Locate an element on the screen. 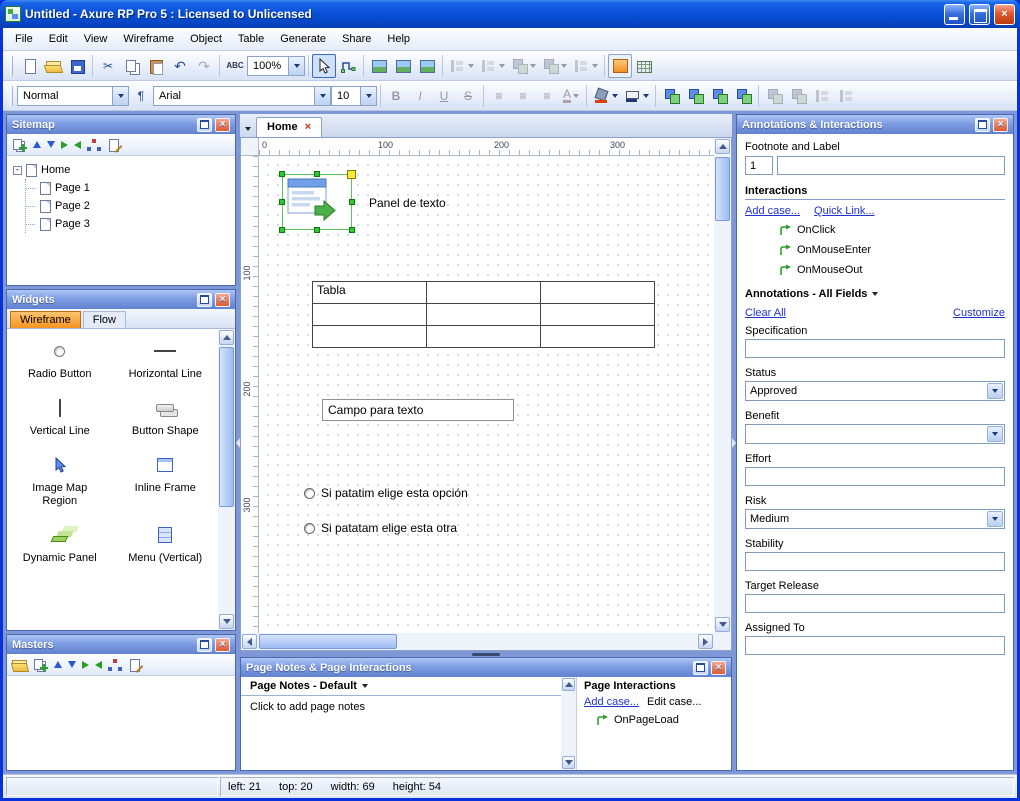 The image size is (1020, 801). label-widget: Panel de texto is located at coordinates (407, 203).